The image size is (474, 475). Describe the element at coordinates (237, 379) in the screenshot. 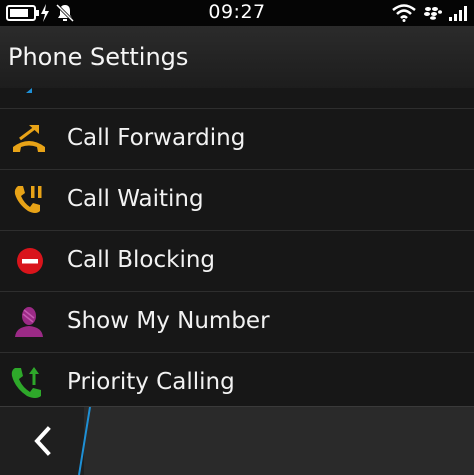

I see `list-item-priority-calling: Priority Calling` at that location.